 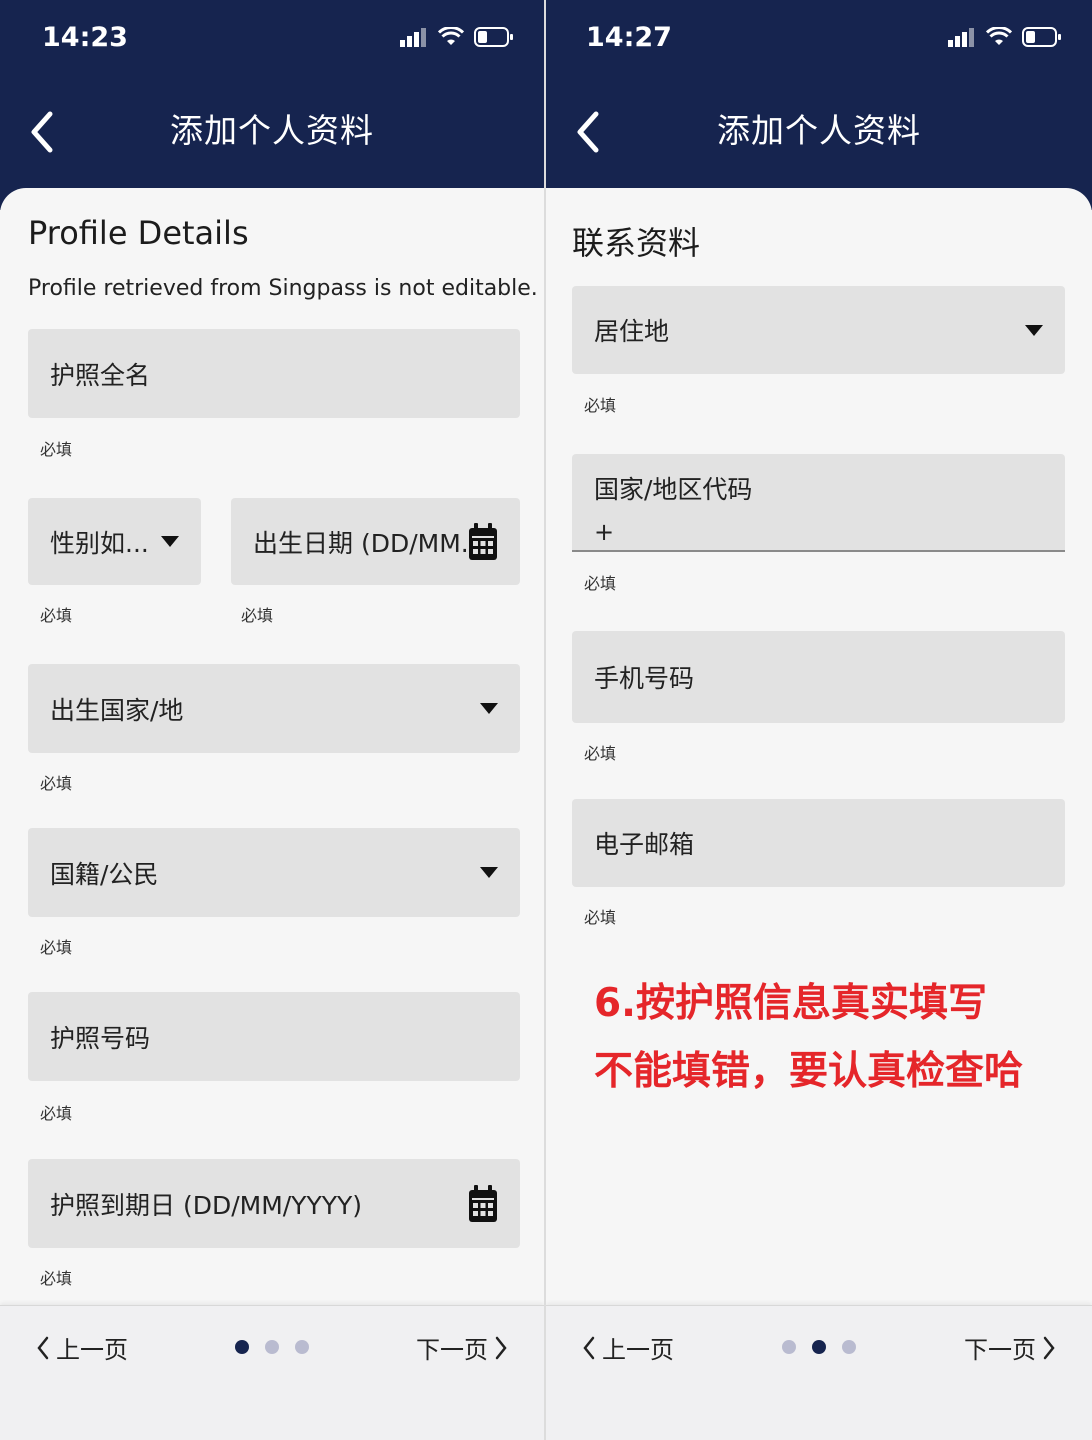 What do you see at coordinates (819, 105) in the screenshot?
I see `app-header: 14:27 添加个人资料` at bounding box center [819, 105].